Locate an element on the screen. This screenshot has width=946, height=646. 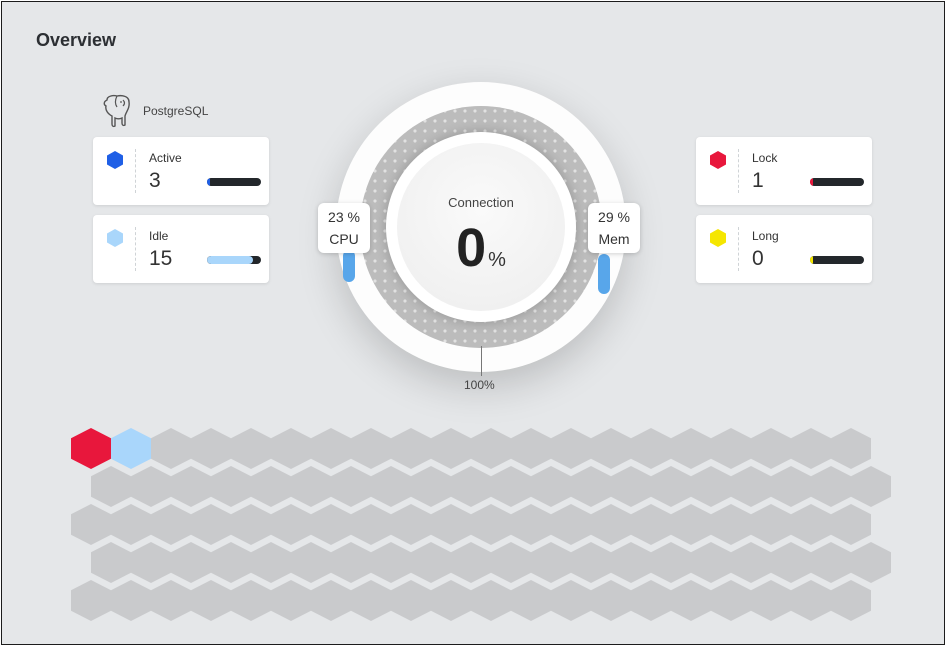
connection-gauge: Connection 0% is located at coordinates (481, 227).